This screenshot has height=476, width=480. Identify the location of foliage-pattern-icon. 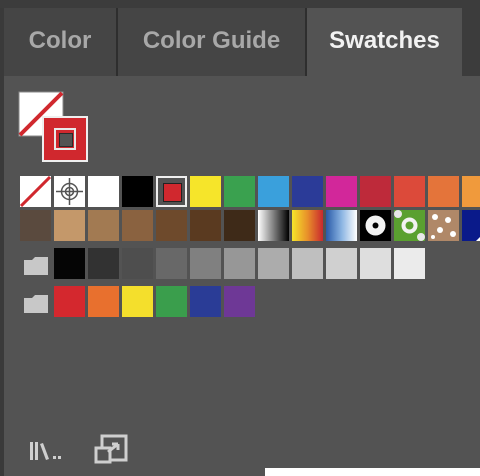
(409, 225).